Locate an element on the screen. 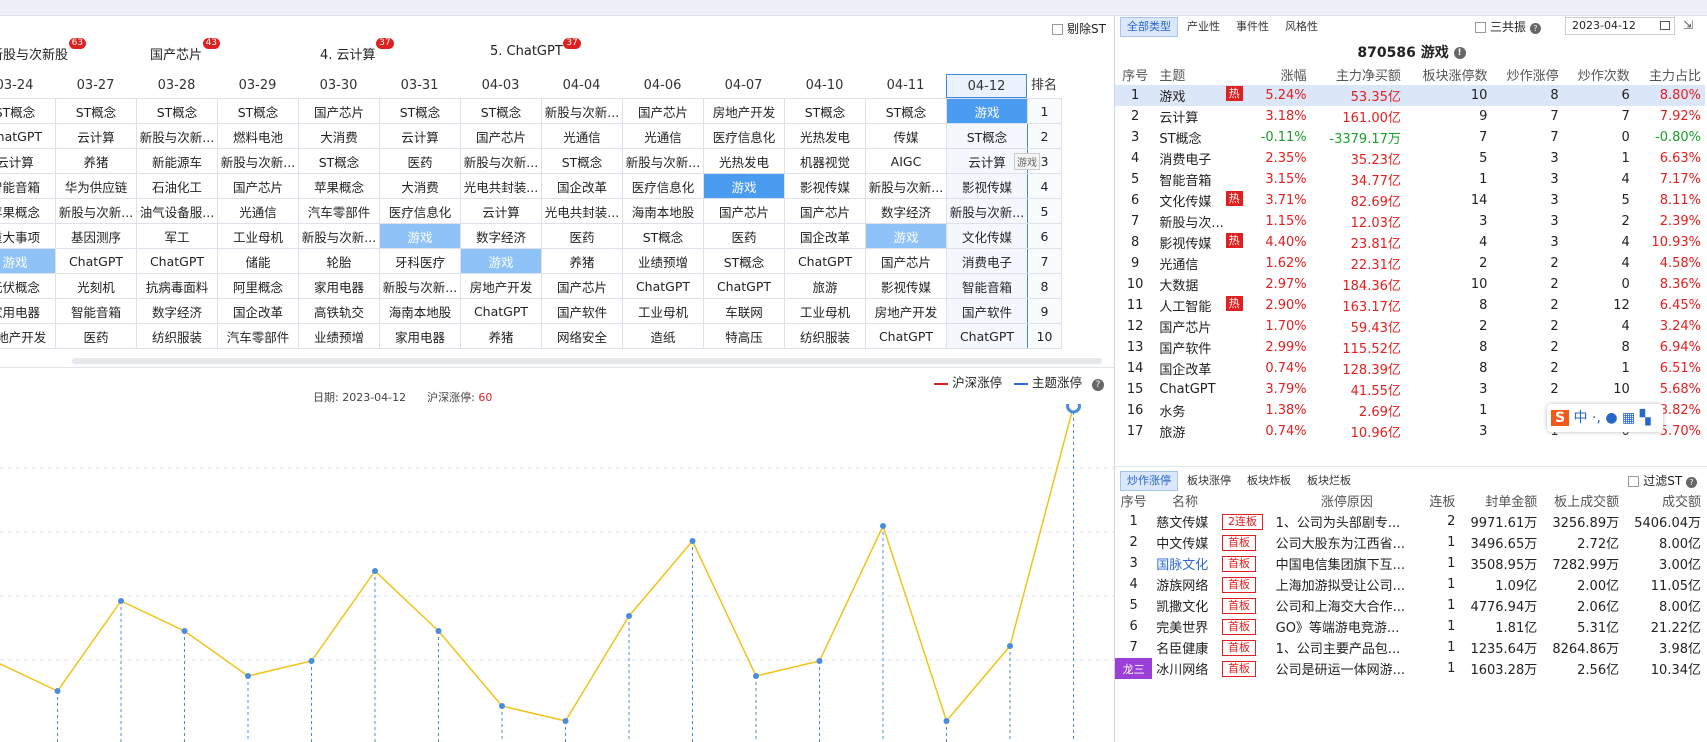  theme-cell: 纺织服装 is located at coordinates (177, 336).